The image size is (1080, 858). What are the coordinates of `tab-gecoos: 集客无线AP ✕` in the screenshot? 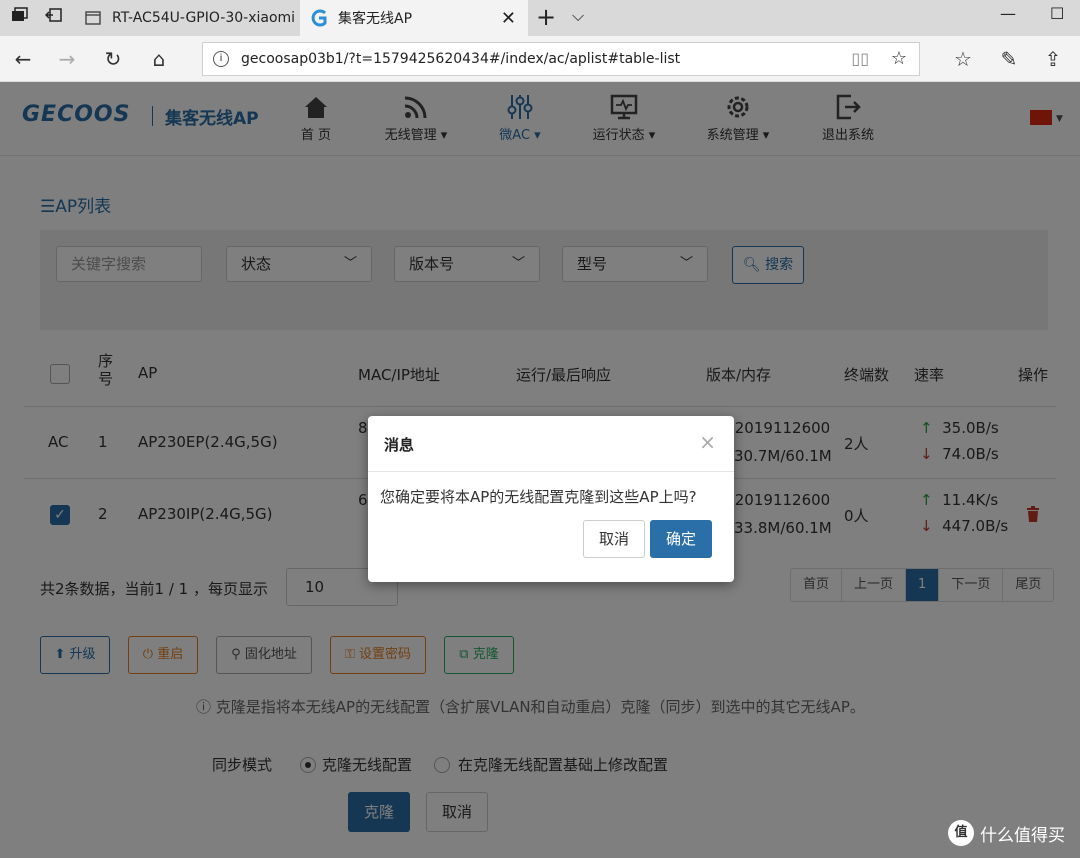 It's located at (414, 18).